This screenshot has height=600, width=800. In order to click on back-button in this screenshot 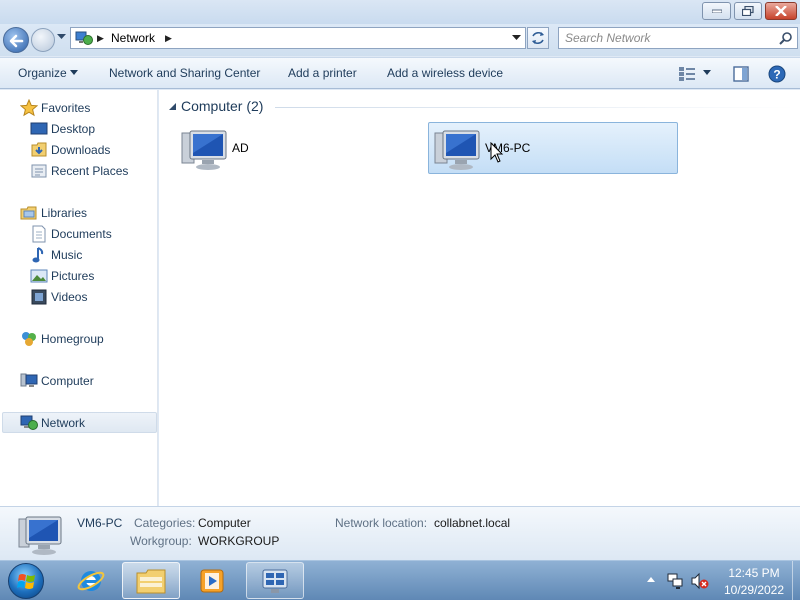, I will do `click(16, 40)`.